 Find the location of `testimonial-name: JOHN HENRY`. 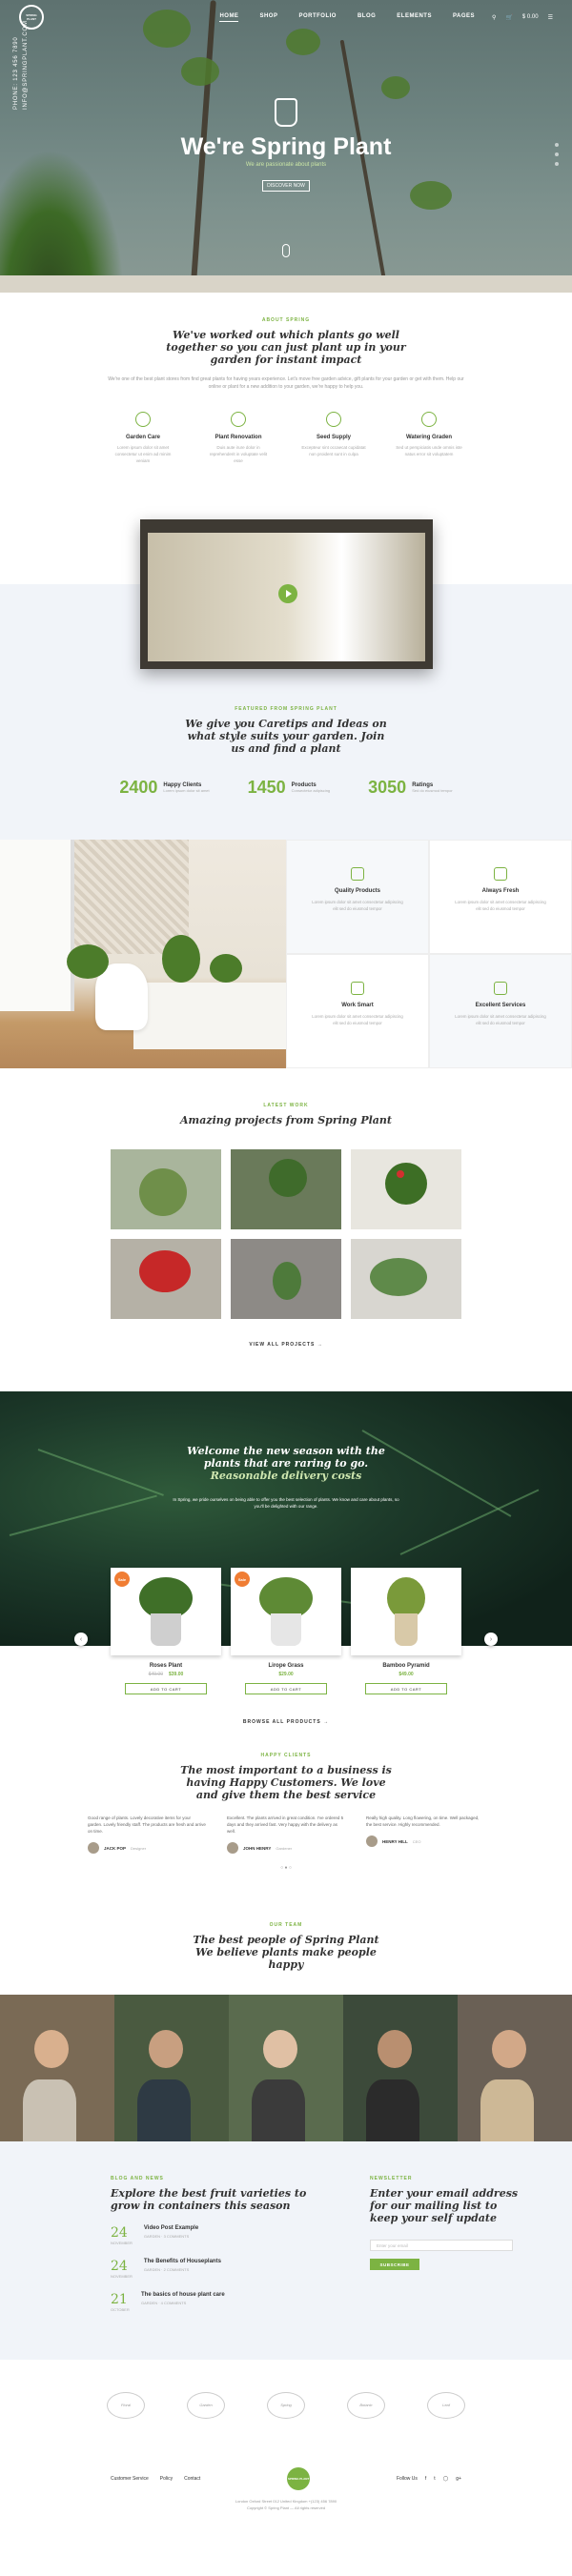

testimonial-name: JOHN HENRY is located at coordinates (257, 1848).